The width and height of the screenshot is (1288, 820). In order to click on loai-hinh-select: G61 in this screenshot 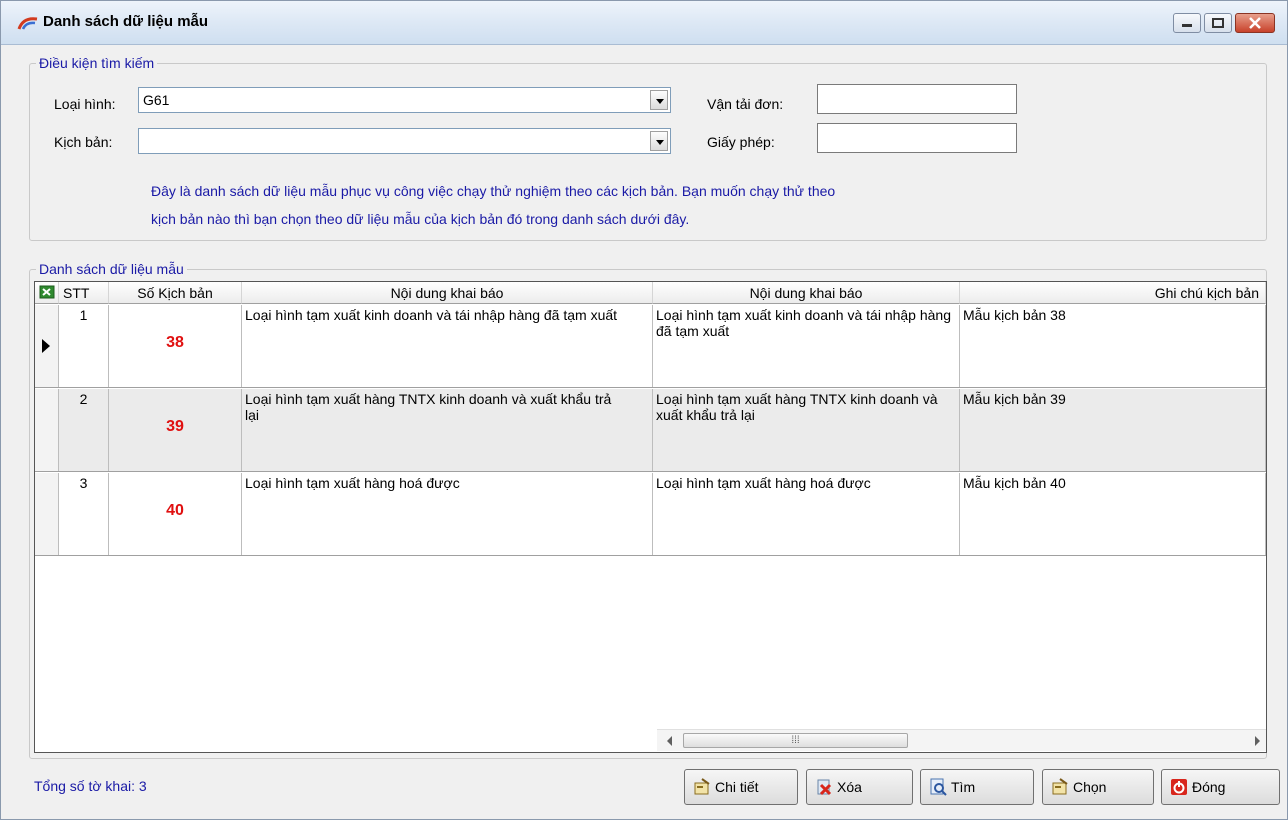, I will do `click(404, 100)`.